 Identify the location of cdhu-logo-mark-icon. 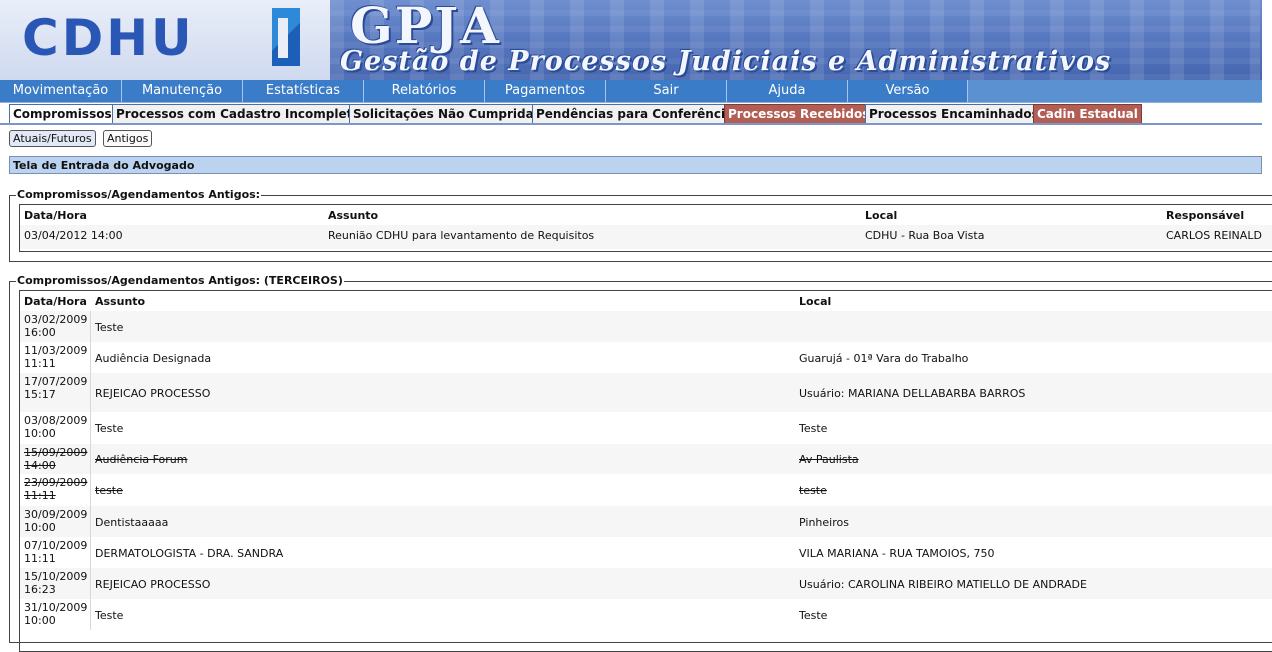
(286, 37).